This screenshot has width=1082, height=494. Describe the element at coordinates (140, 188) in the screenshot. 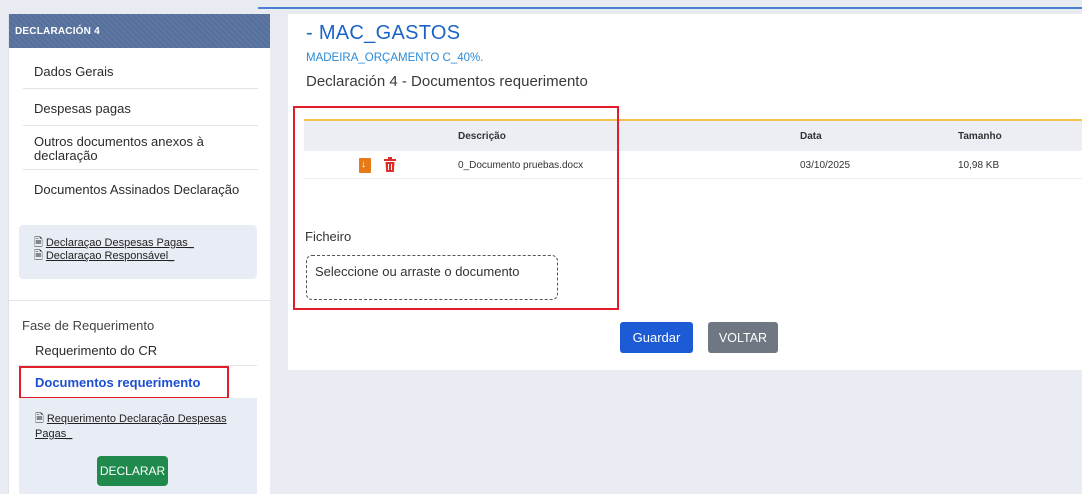

I see `sidebar-item-documentos-assinados: Documentos Assinados Declaração` at that location.